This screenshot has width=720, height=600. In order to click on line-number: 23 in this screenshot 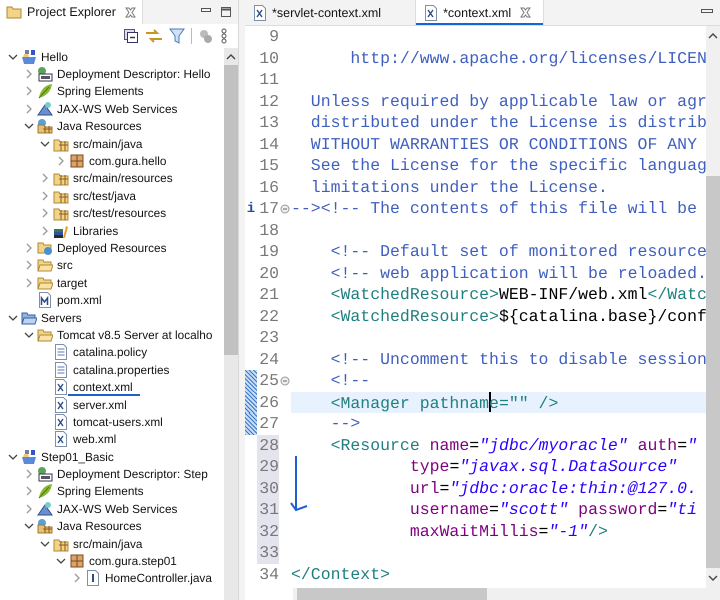, I will do `click(268, 337)`.